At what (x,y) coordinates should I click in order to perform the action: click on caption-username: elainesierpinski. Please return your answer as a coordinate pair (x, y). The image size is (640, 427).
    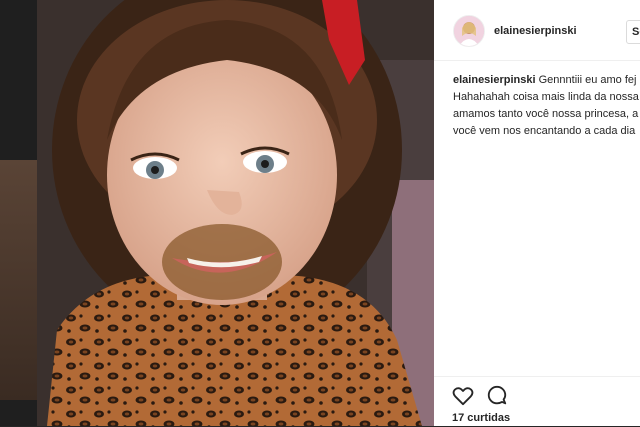
    Looking at the image, I should click on (494, 80).